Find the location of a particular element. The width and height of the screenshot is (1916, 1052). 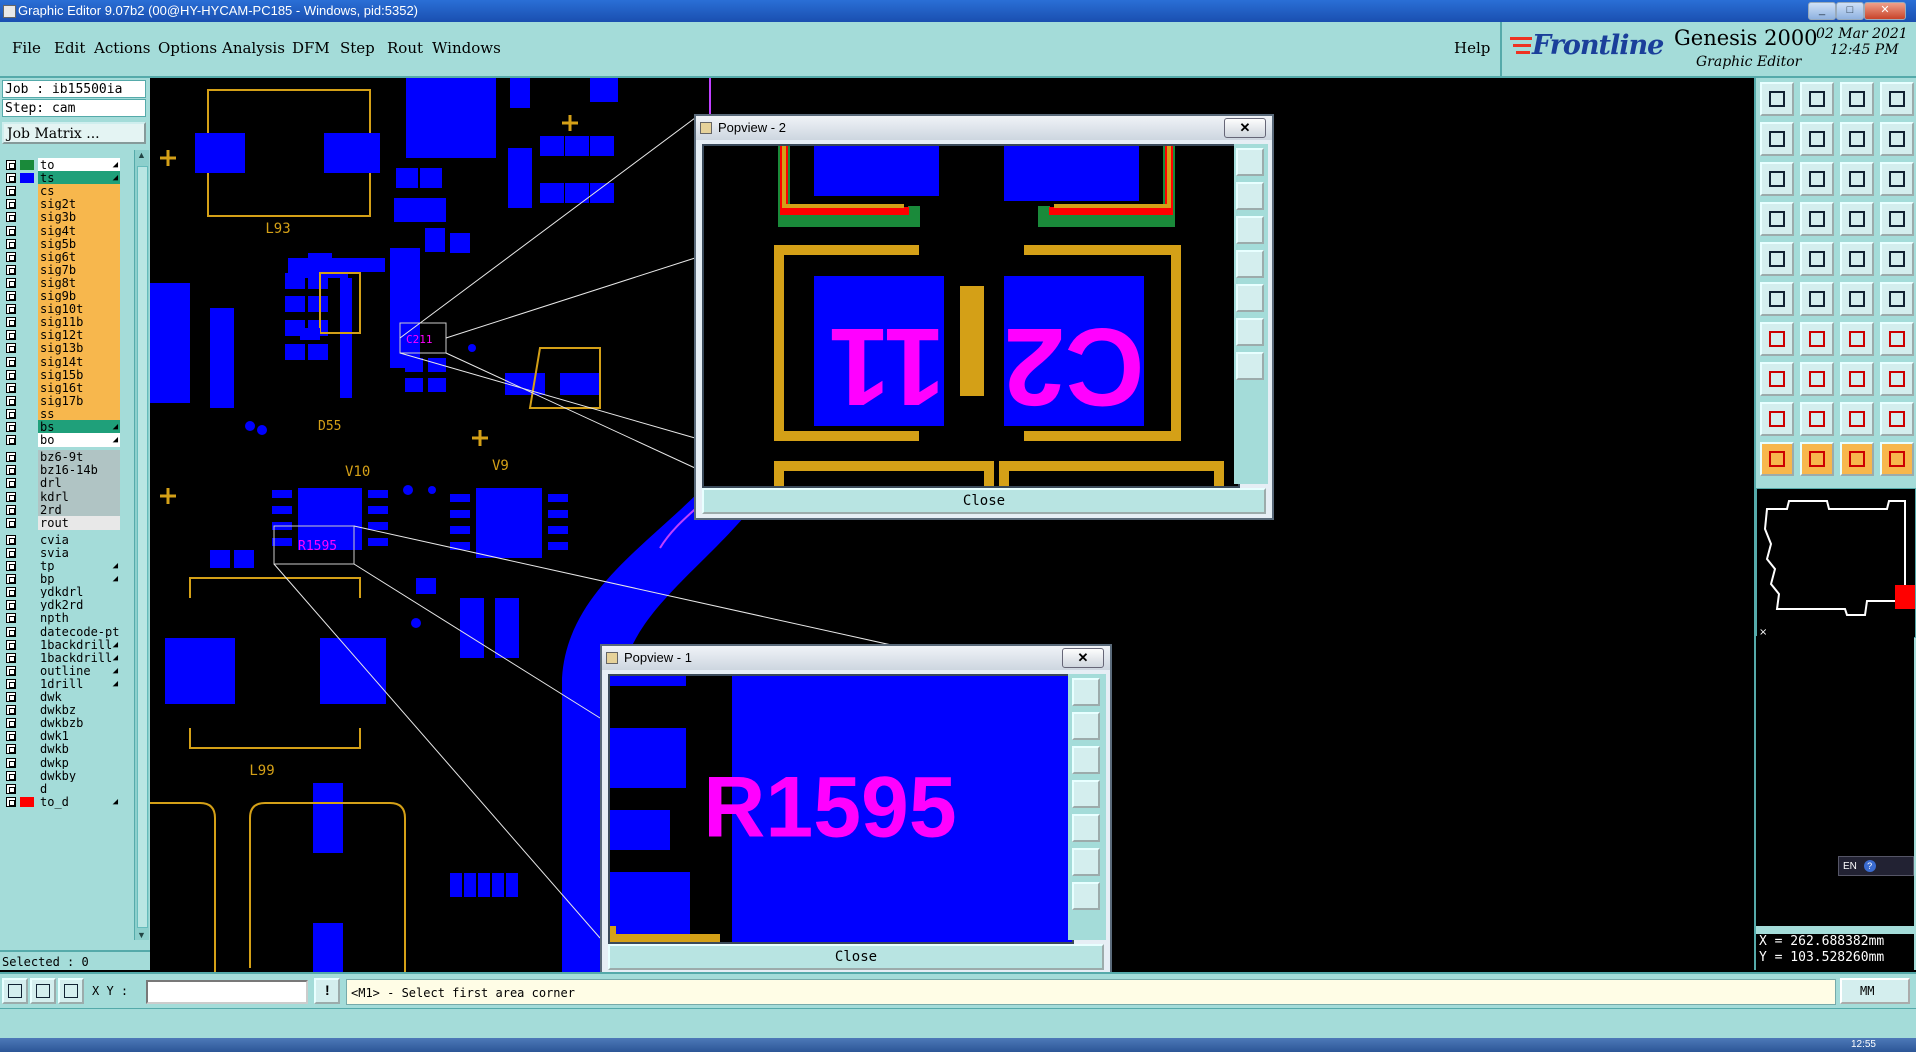

layer-name: sig3b is located at coordinates (79, 217).